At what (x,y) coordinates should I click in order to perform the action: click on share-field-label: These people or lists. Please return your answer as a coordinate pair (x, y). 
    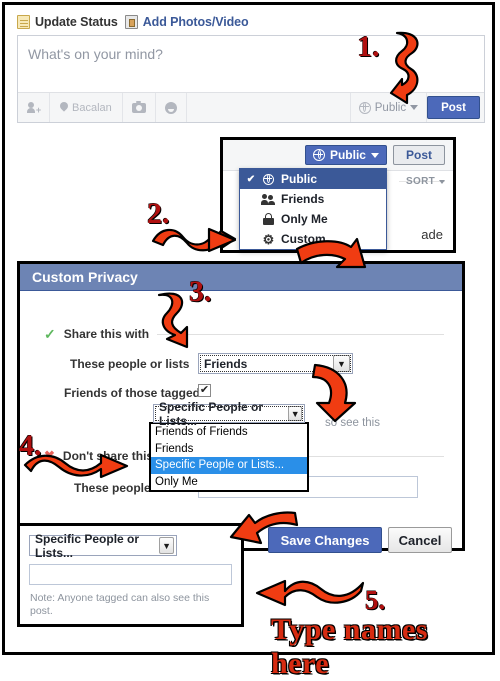
    Looking at the image, I should click on (130, 364).